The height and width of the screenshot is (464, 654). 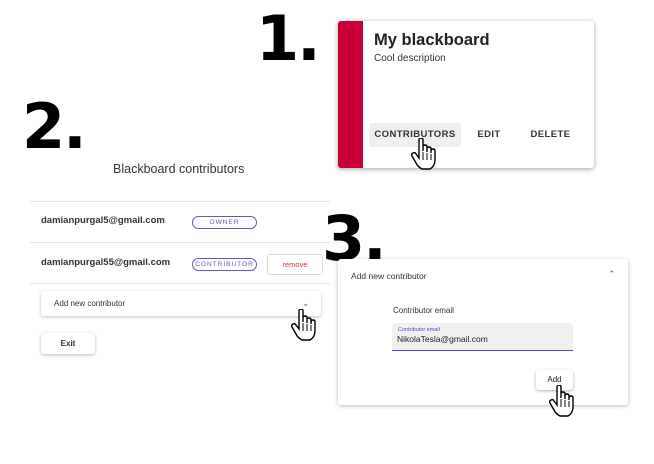 I want to click on contributor-email-input, so click(x=482, y=339).